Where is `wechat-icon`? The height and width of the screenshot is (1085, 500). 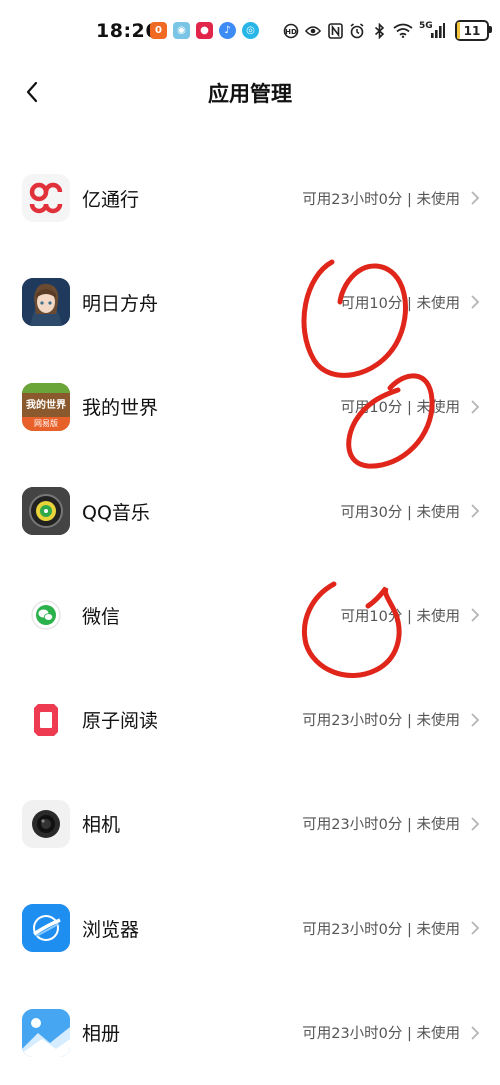
wechat-icon is located at coordinates (46, 615).